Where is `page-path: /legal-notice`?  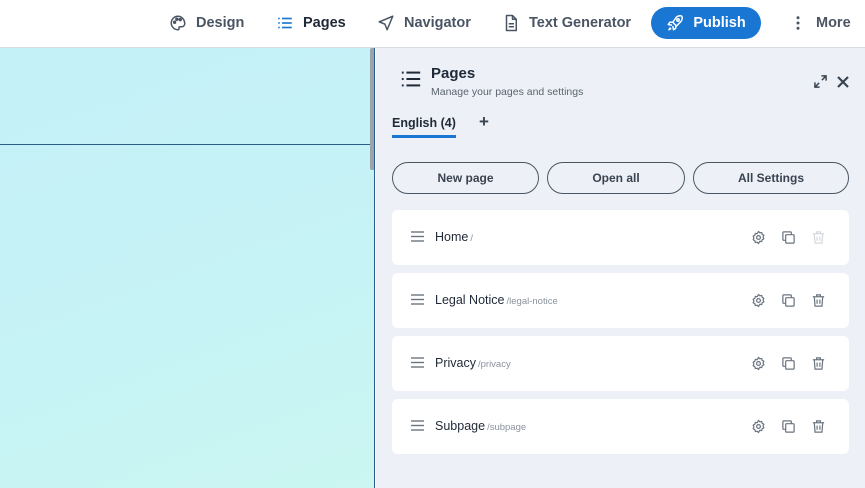 page-path: /legal-notice is located at coordinates (532, 301).